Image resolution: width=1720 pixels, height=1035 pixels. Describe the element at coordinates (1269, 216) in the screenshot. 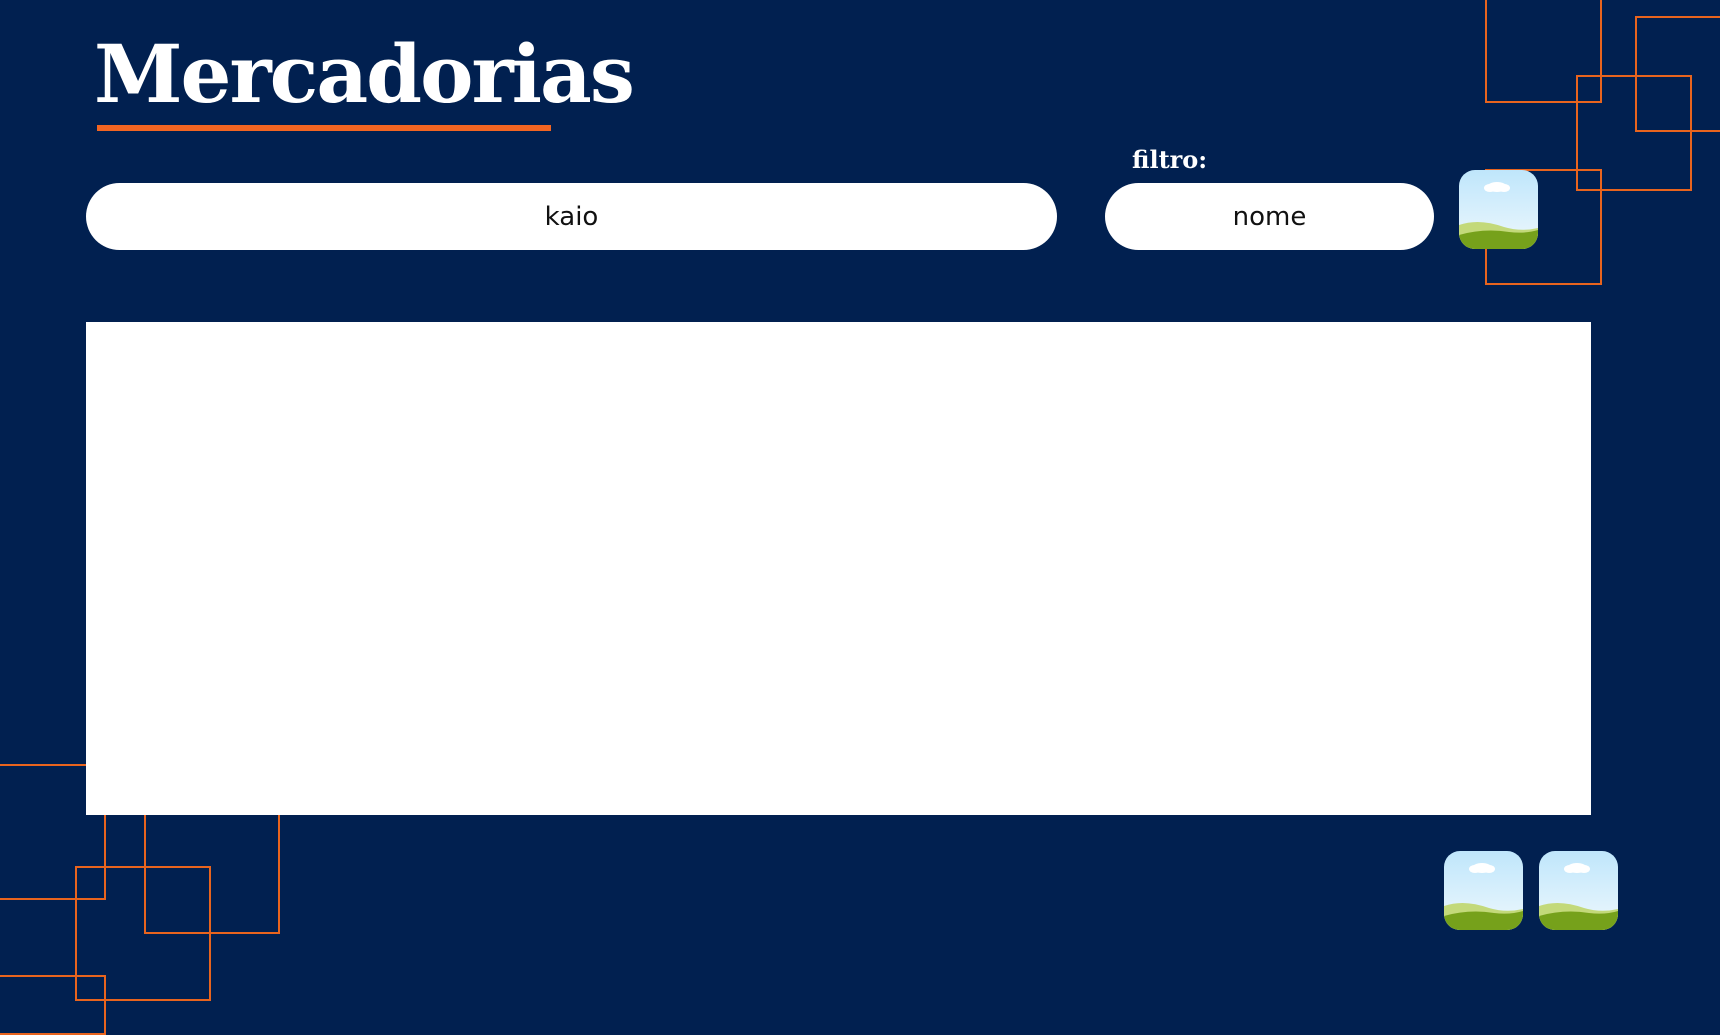

I see `filter-input` at that location.